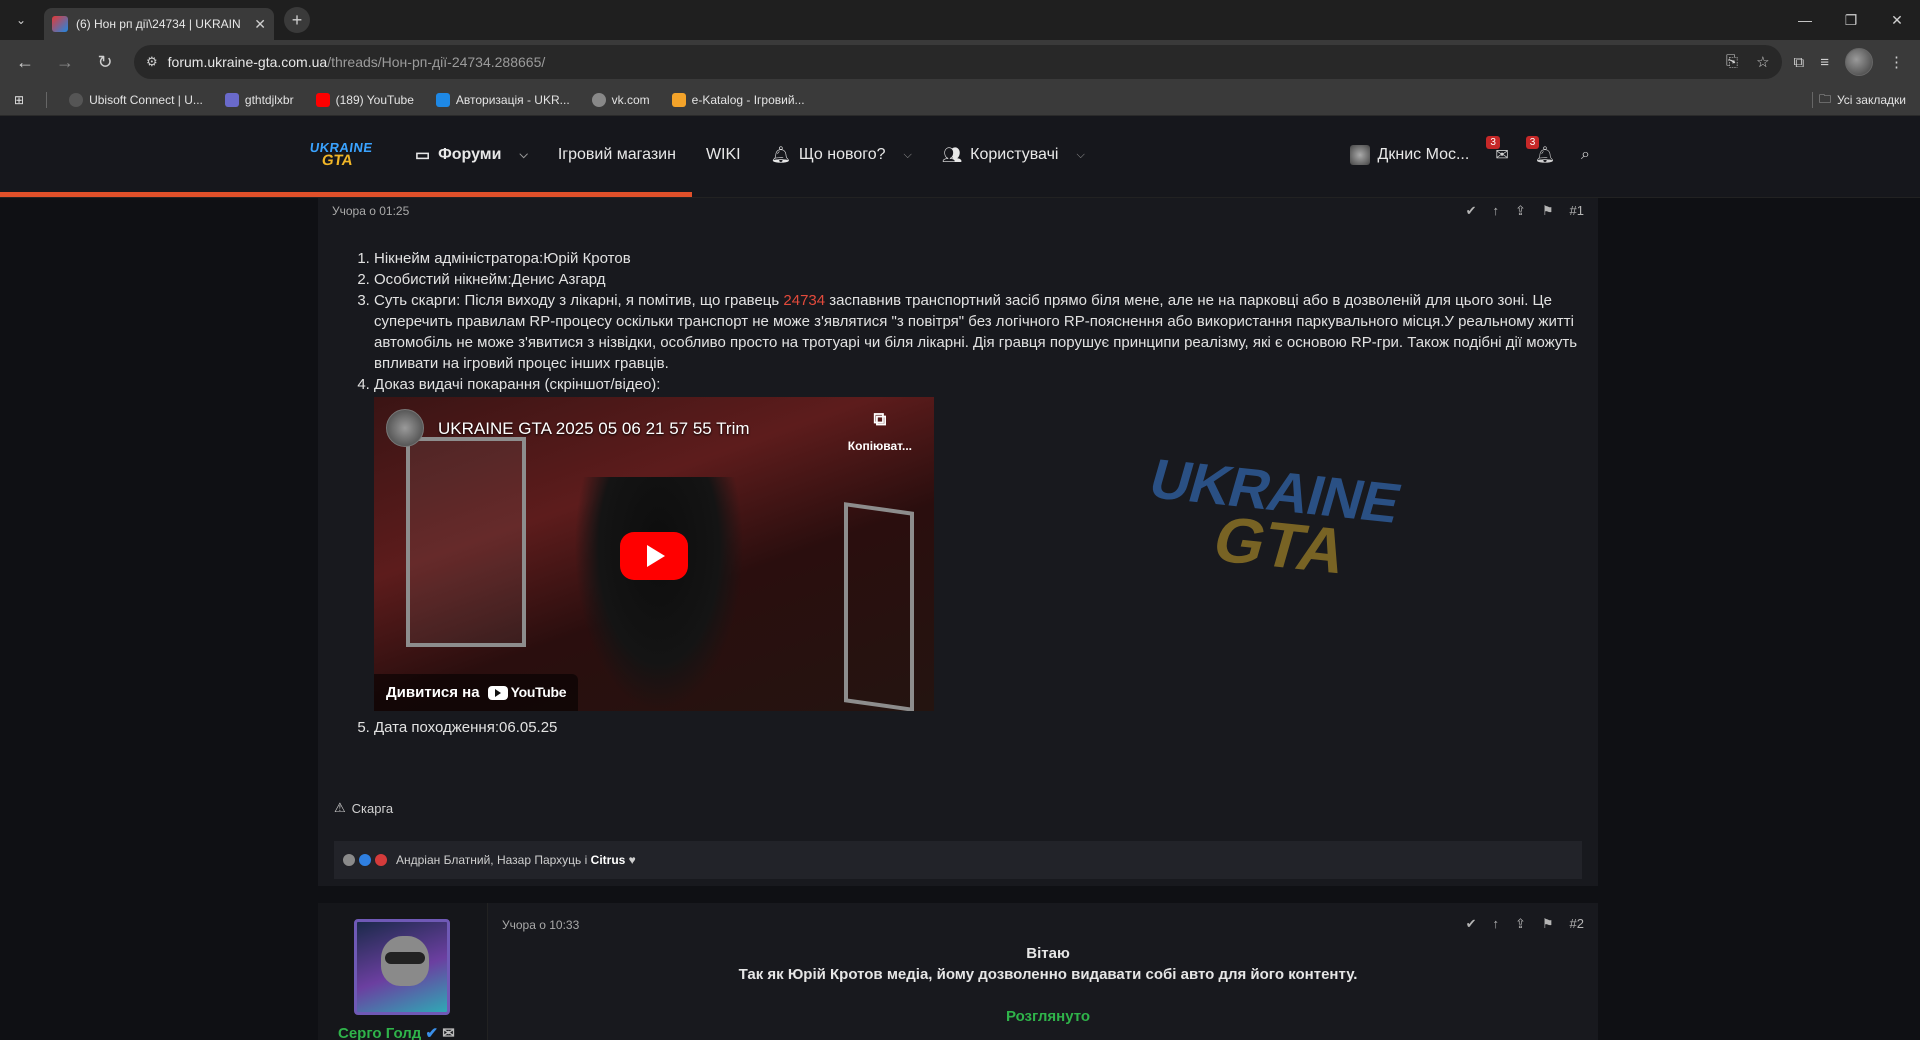  I want to click on bookmark-item: gthtdjlxbr, so click(259, 99).